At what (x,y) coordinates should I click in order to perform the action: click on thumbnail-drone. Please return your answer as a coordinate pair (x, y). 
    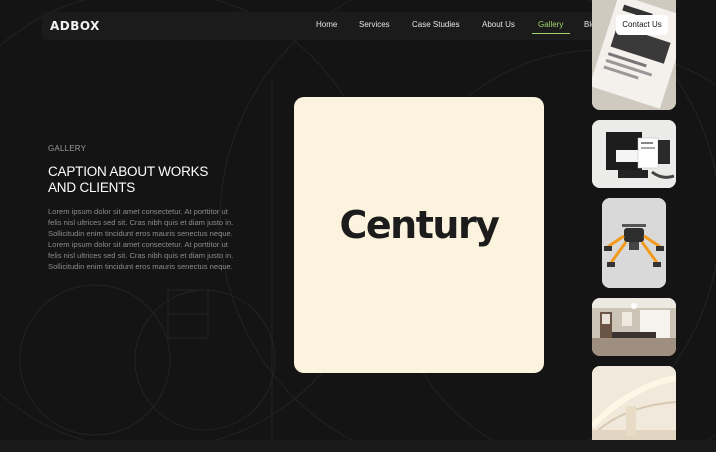
    Looking at the image, I should click on (634, 243).